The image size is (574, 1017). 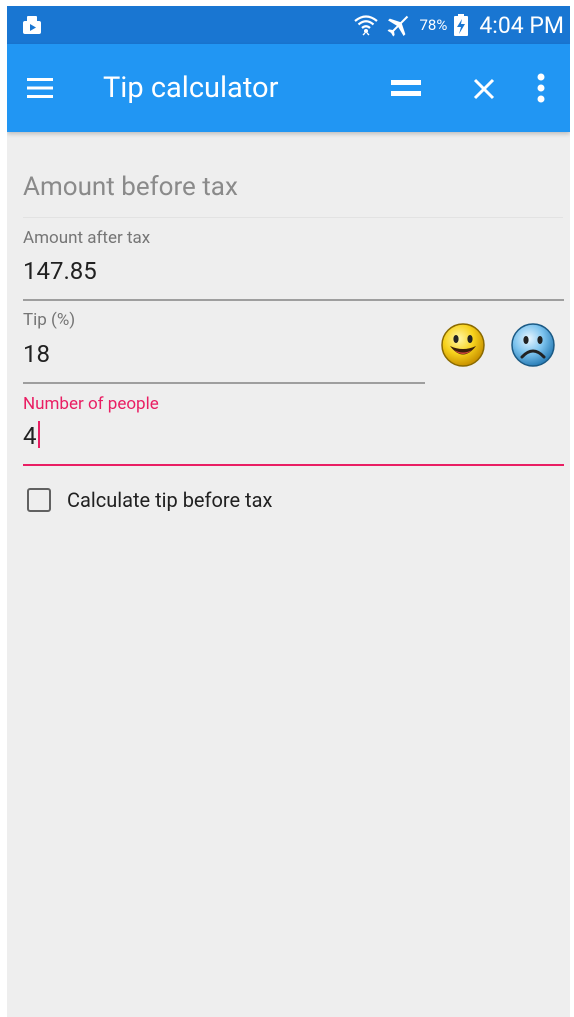 What do you see at coordinates (398, 26) in the screenshot?
I see `airplane-mode-icon` at bounding box center [398, 26].